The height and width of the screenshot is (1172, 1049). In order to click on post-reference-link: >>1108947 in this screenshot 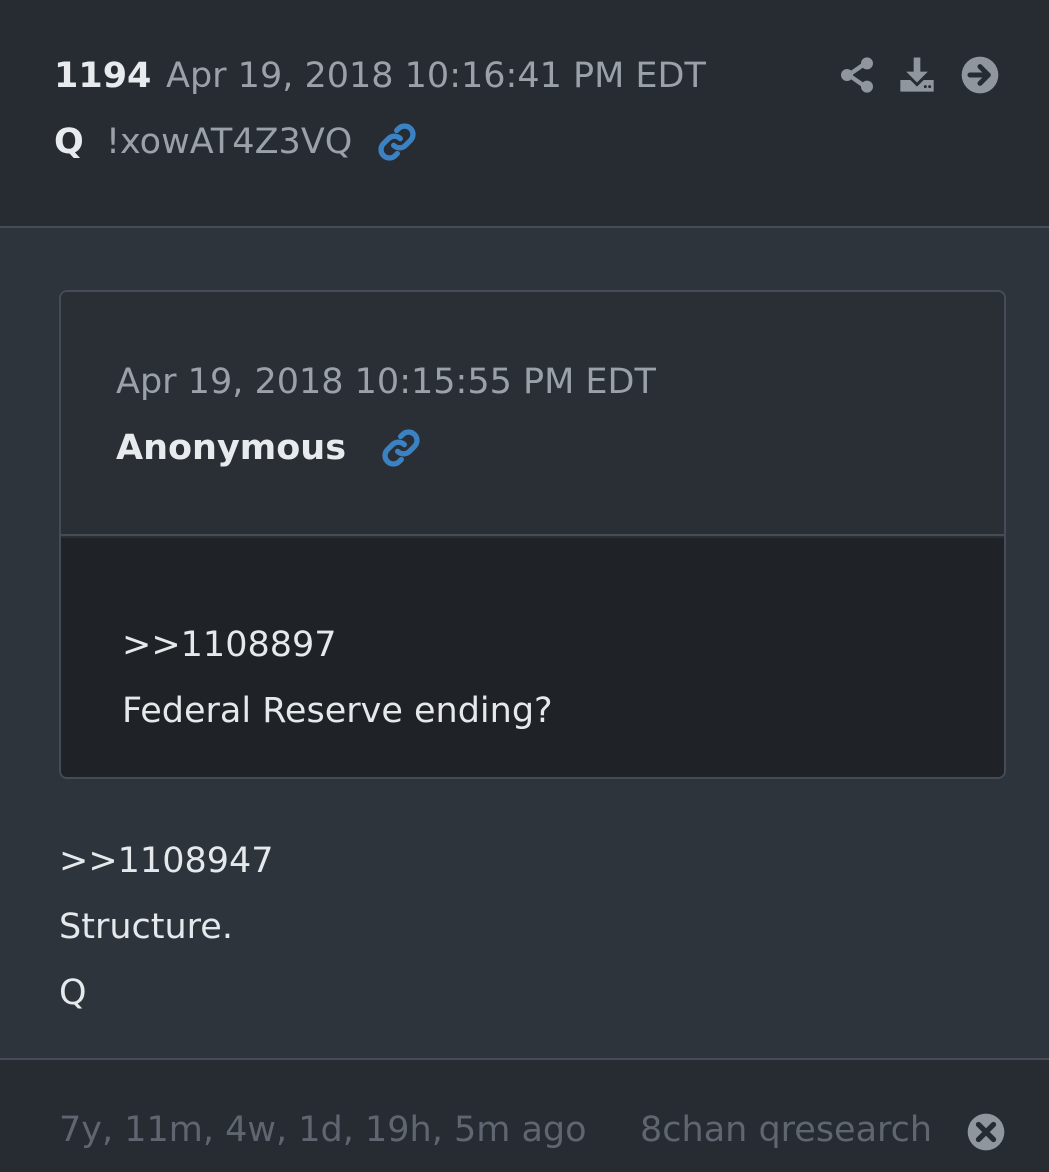, I will do `click(166, 861)`.